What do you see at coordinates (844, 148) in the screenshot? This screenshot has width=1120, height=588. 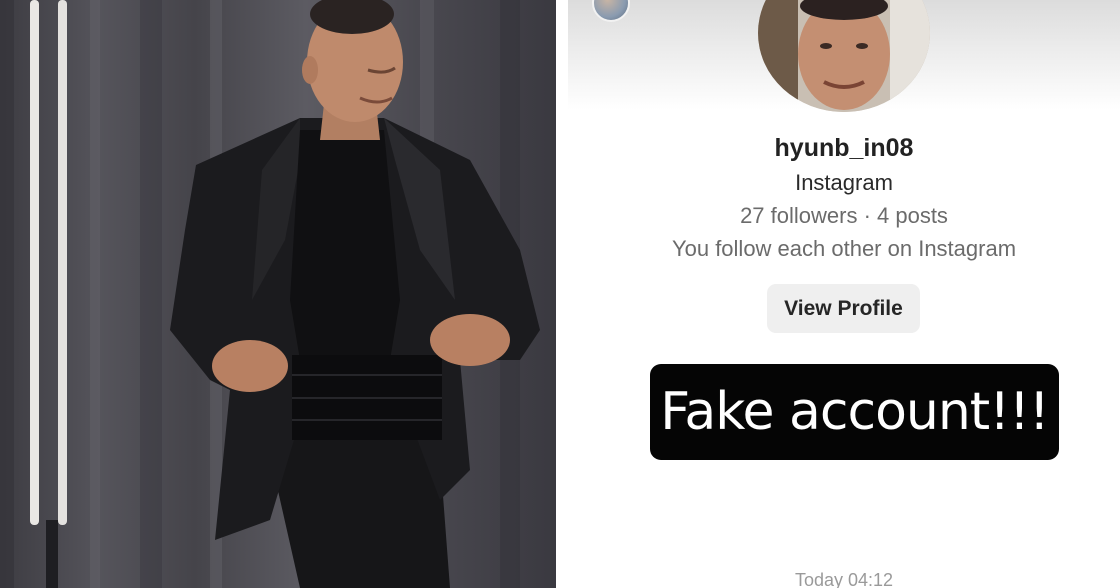 I see `profile-username: hyunb_in08` at bounding box center [844, 148].